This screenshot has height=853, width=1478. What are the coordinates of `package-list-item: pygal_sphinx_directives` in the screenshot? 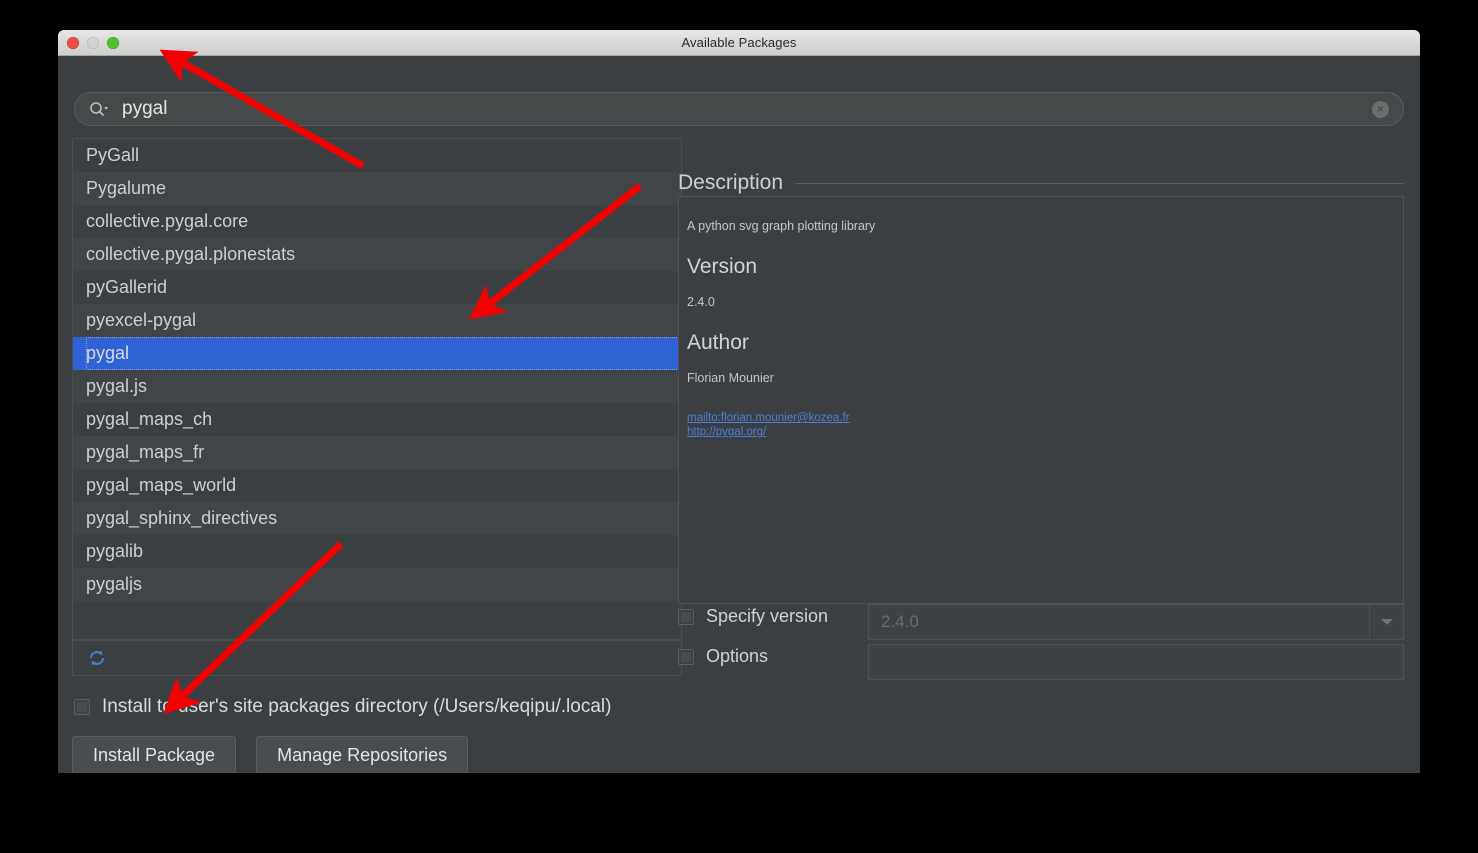 It's located at (377, 518).